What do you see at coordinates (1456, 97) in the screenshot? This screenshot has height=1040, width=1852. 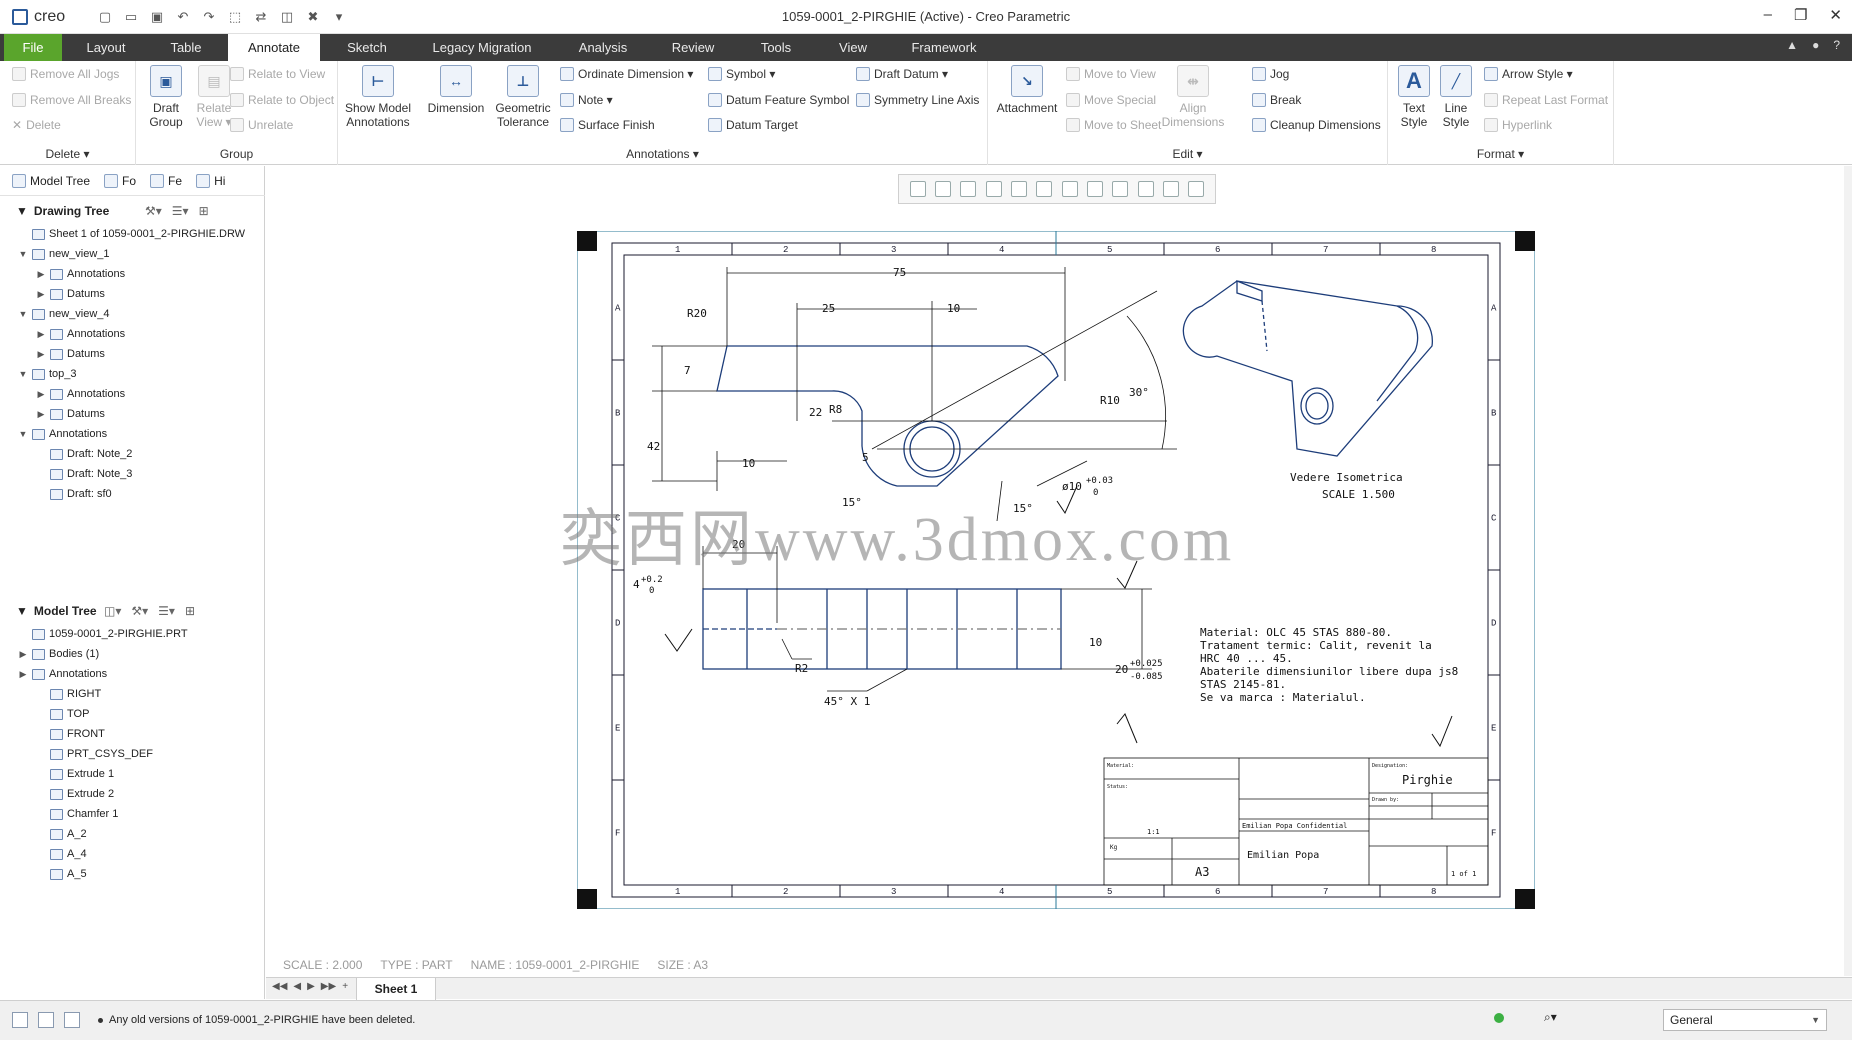 I see `line-style-button: ╱ Line Style` at bounding box center [1456, 97].